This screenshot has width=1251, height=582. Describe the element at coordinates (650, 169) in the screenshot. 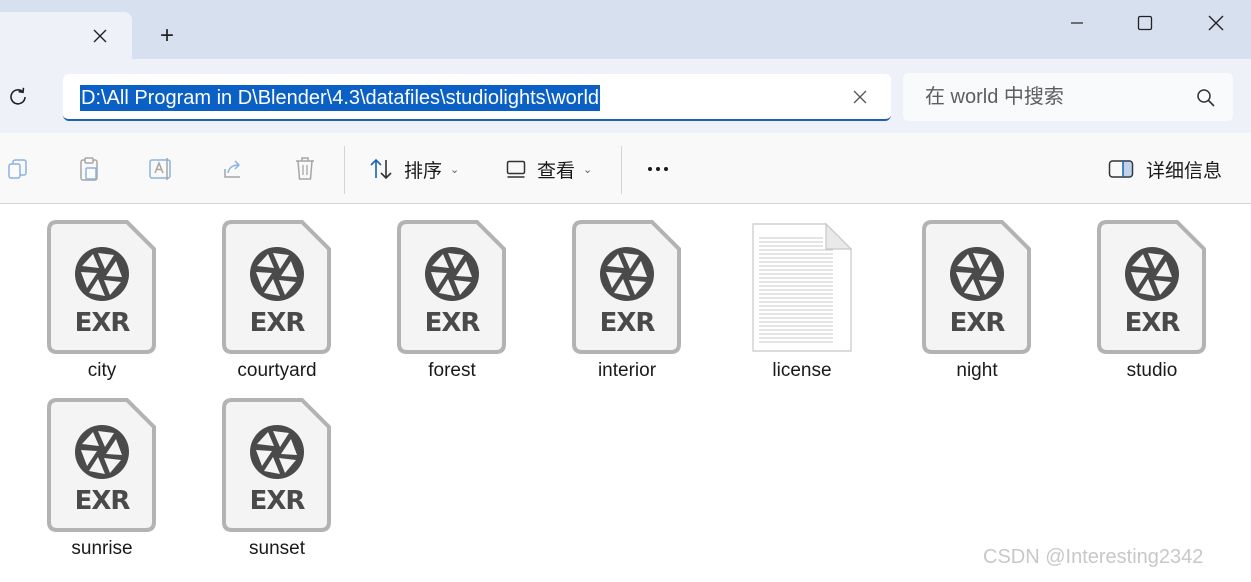

I see `more-icon` at that location.